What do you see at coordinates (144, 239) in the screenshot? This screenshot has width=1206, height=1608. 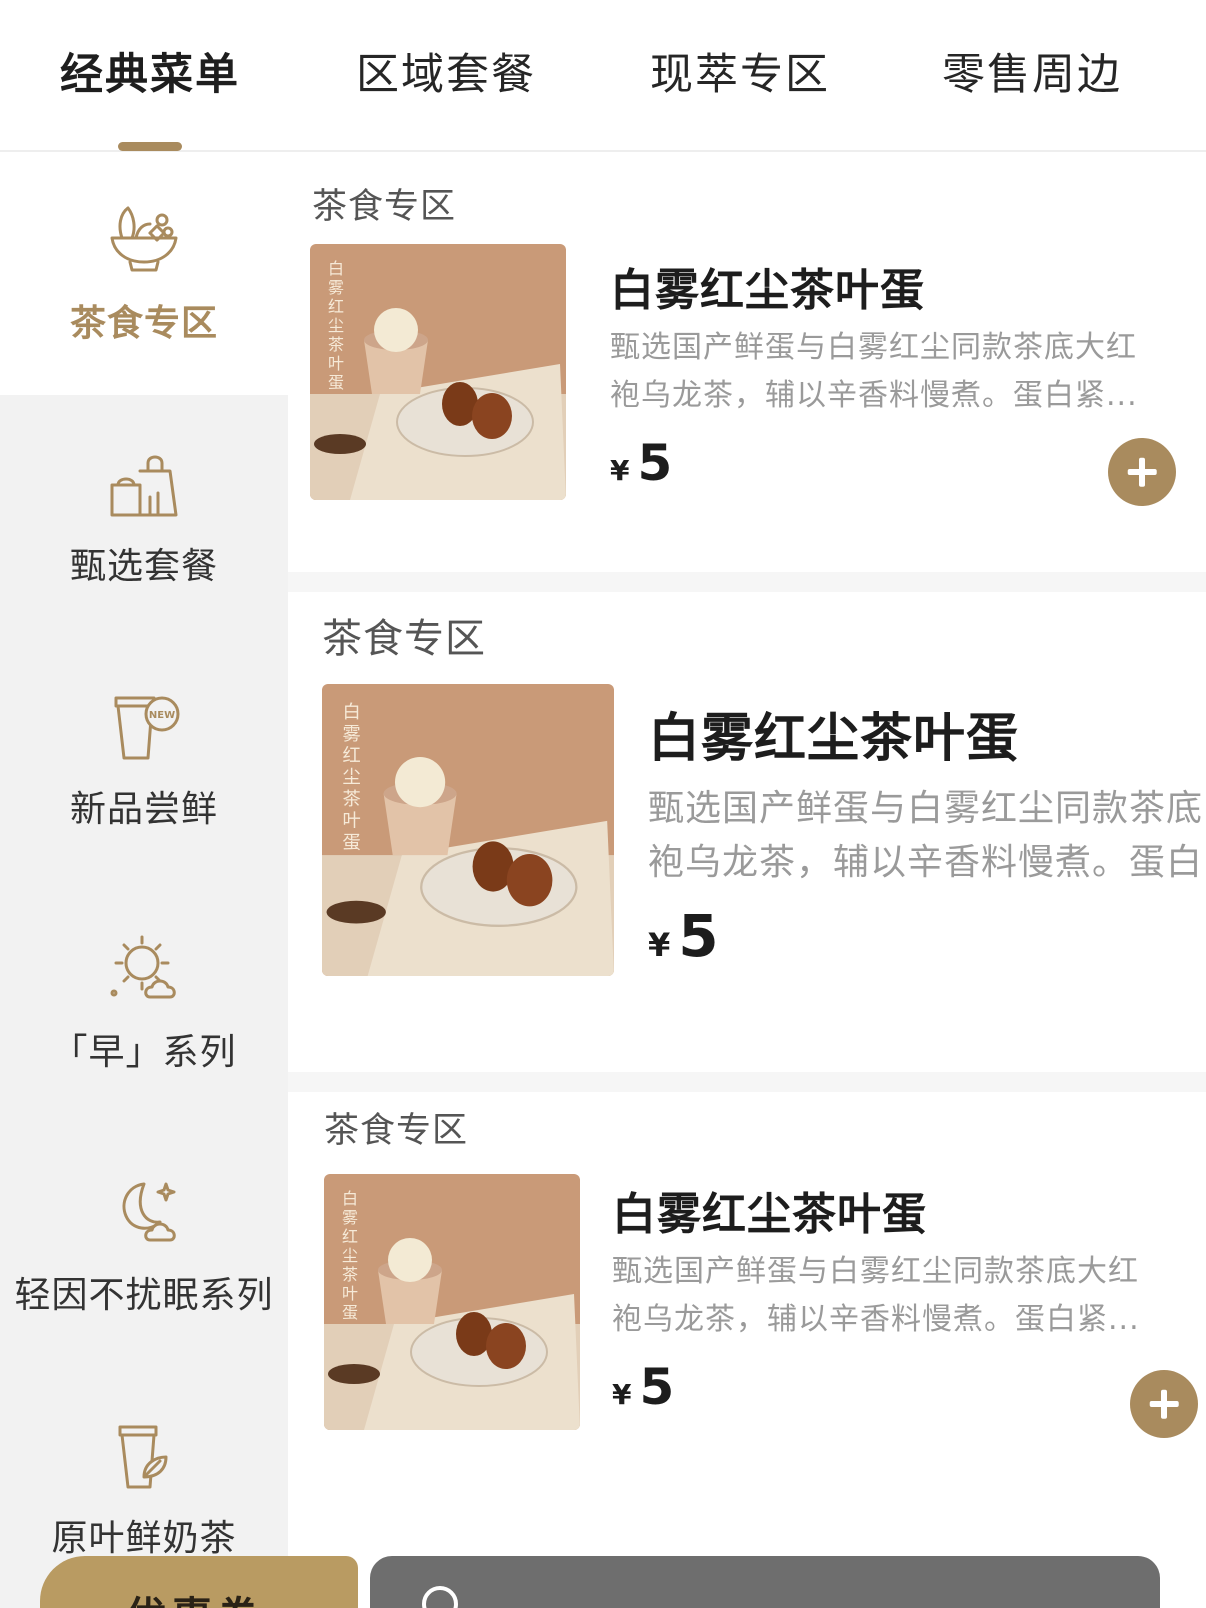 I see `salad-bowl-icon` at bounding box center [144, 239].